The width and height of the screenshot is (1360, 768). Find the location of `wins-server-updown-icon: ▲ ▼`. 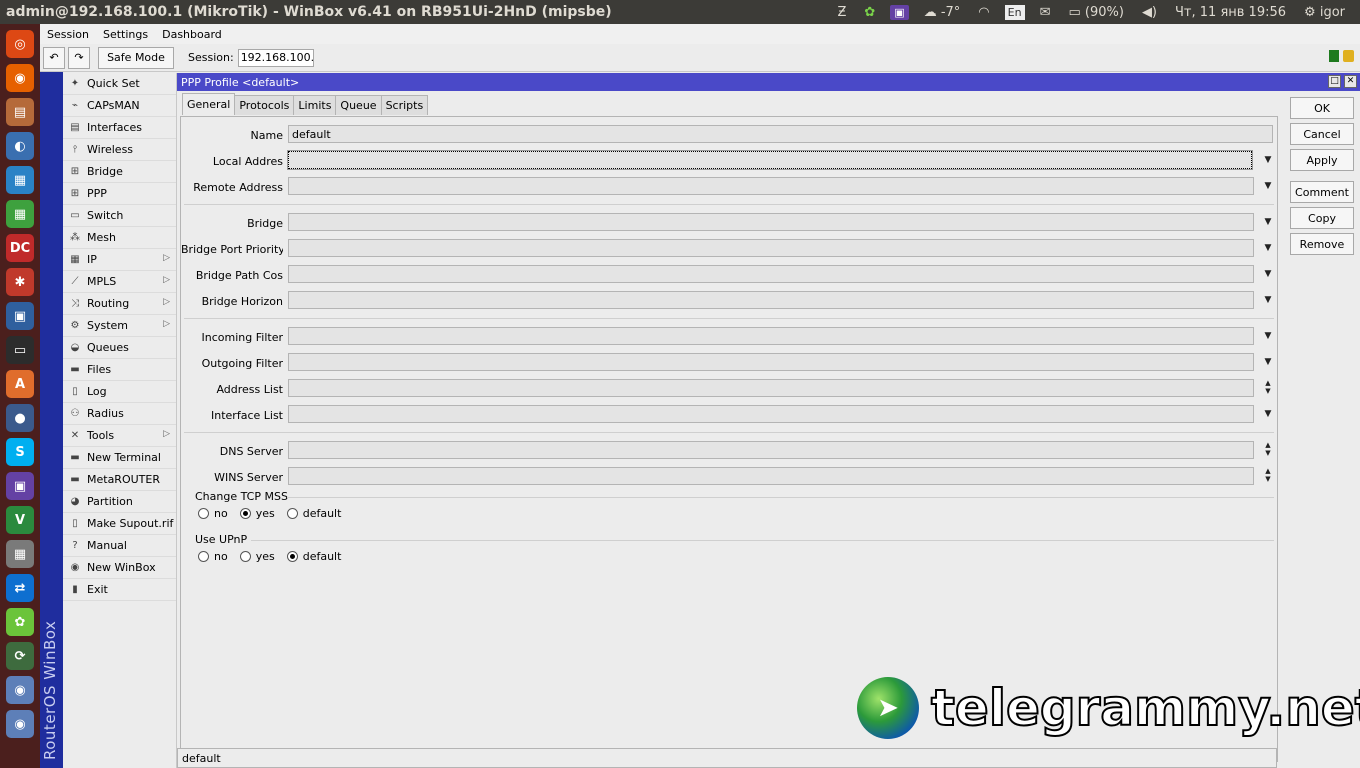

wins-server-updown-icon: ▲ ▼ is located at coordinates (1268, 476).